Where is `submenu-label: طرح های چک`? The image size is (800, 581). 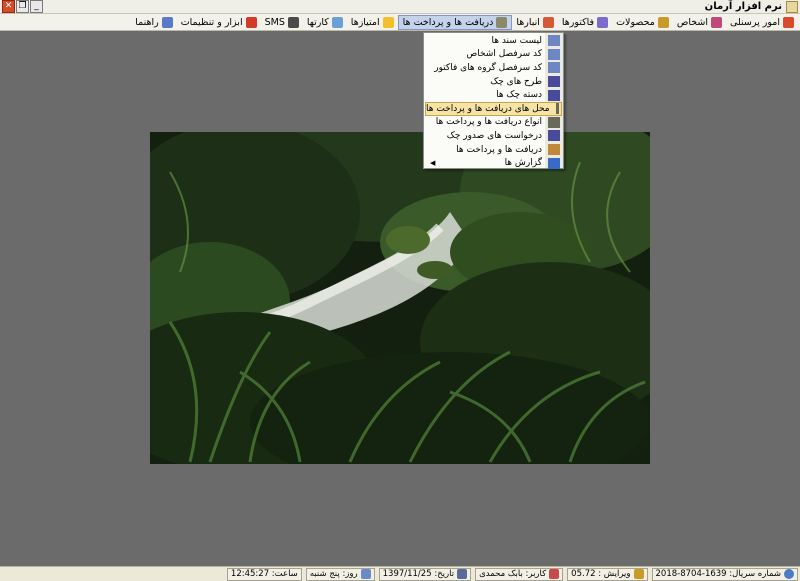 submenu-label: طرح های چک is located at coordinates (516, 81).